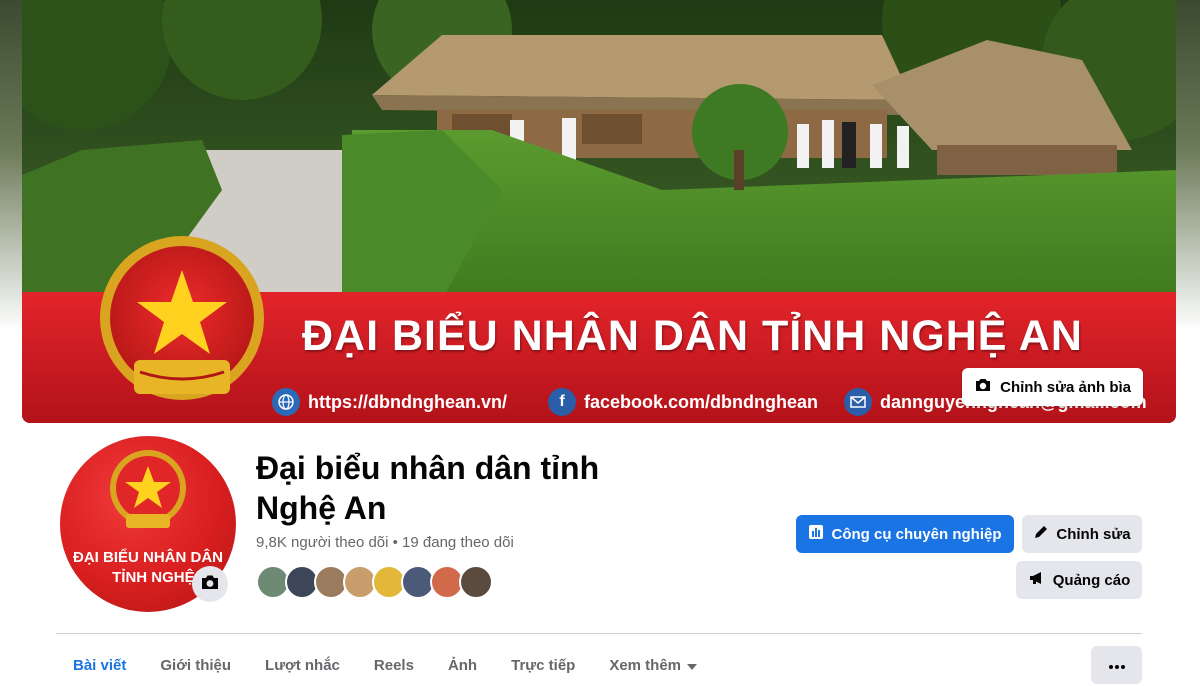  I want to click on edit-page-button: Chỉnh sửa, so click(1082, 534).